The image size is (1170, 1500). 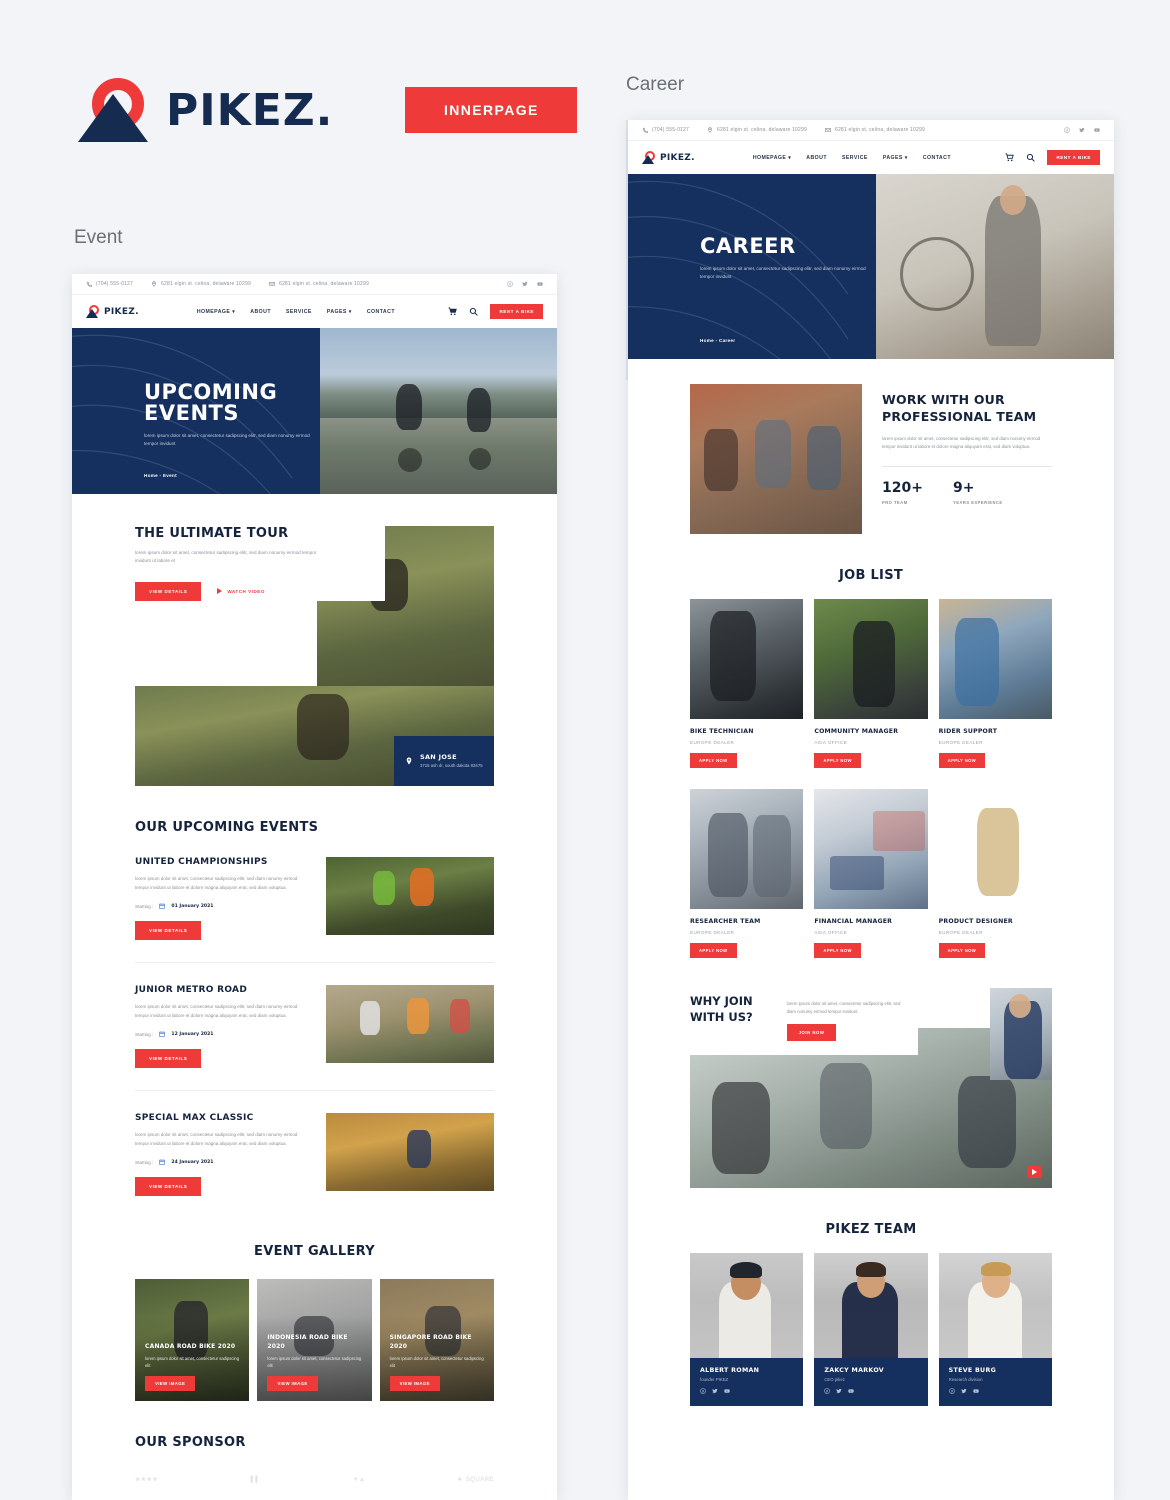 What do you see at coordinates (241, 591) in the screenshot?
I see `watch-video-link: WATCH VIDEO` at bounding box center [241, 591].